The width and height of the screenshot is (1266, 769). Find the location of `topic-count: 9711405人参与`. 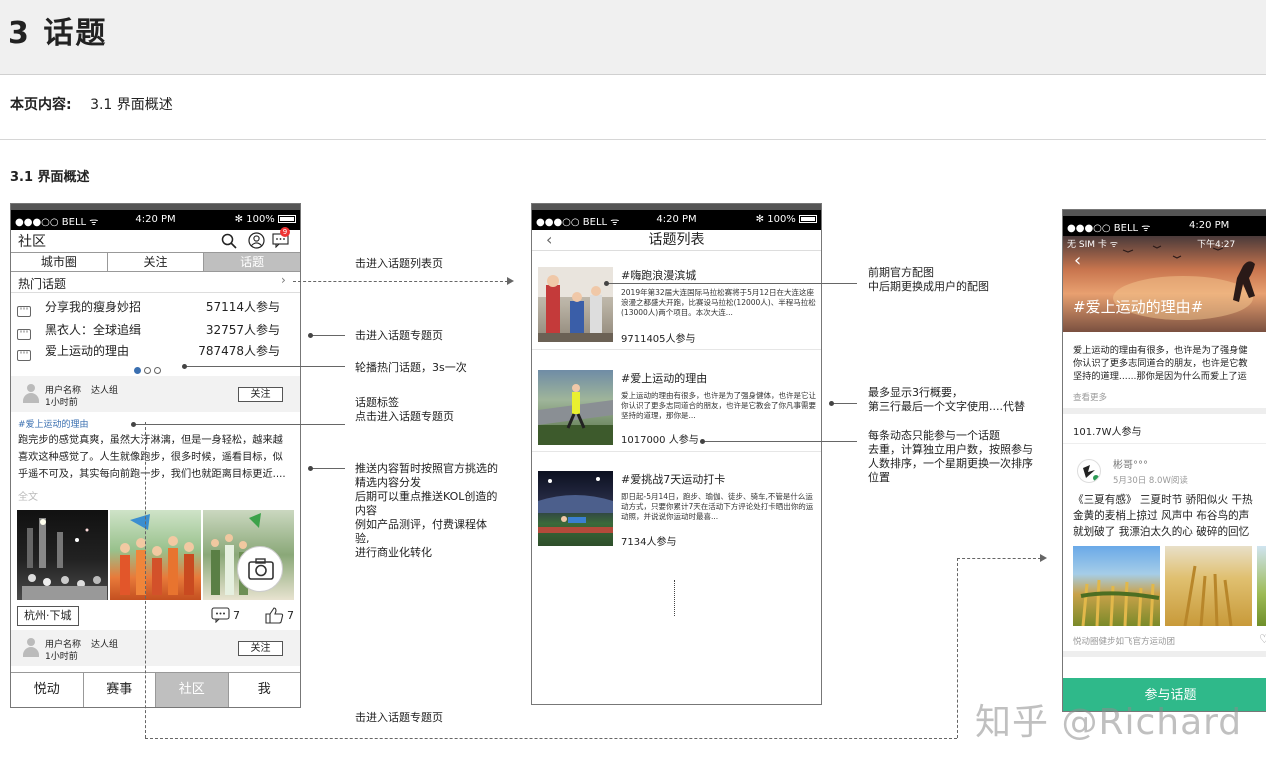

topic-count: 9711405人参与 is located at coordinates (658, 339).